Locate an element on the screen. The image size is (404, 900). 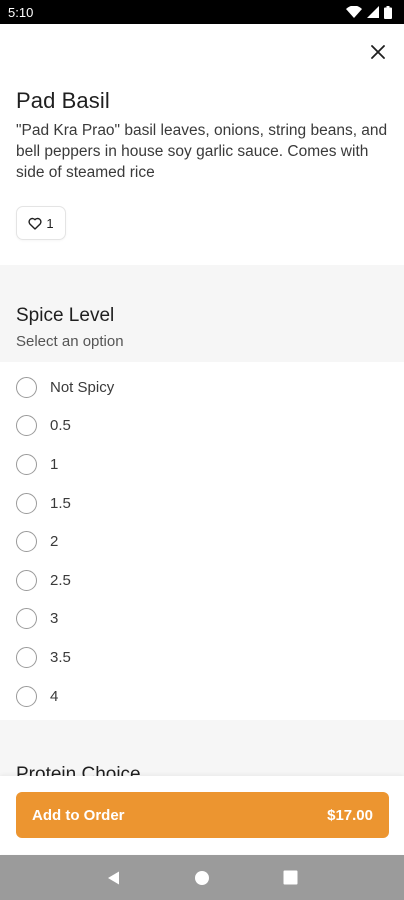
back-button is located at coordinates (114, 878).